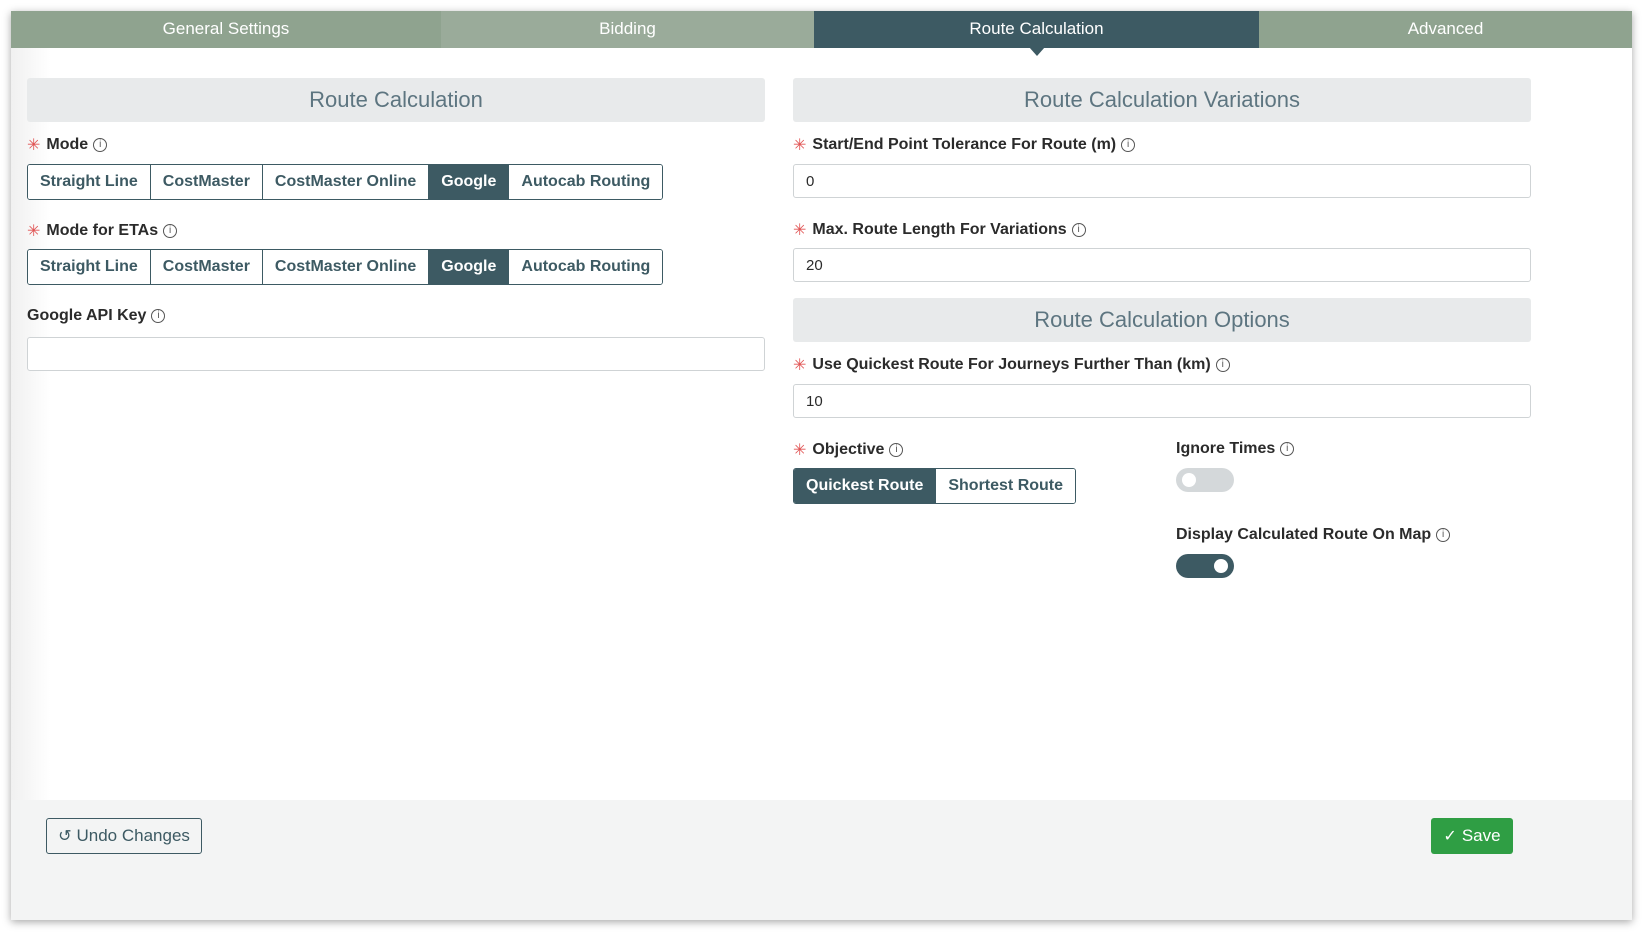 The image size is (1647, 936). I want to click on eta-option-straight-line: Straight Line, so click(89, 267).